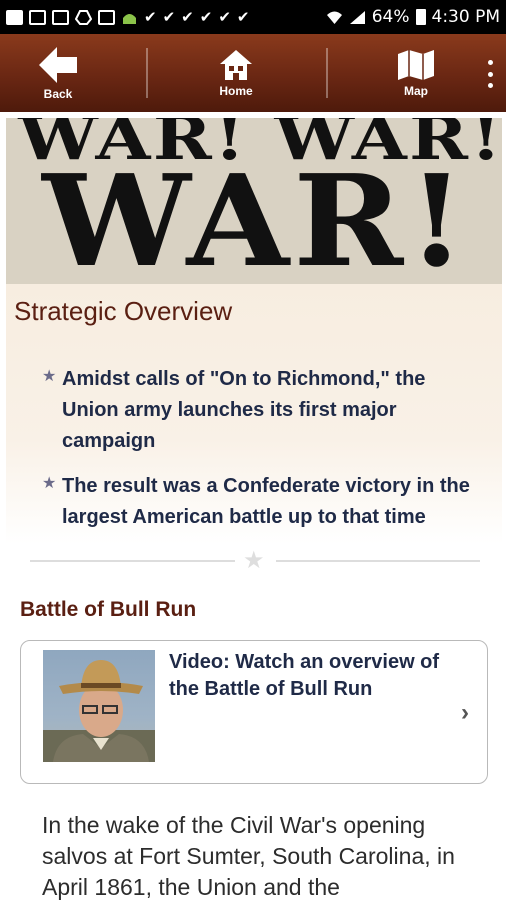 This screenshot has width=506, height=900. What do you see at coordinates (357, 17) in the screenshot?
I see `signal-icon` at bounding box center [357, 17].